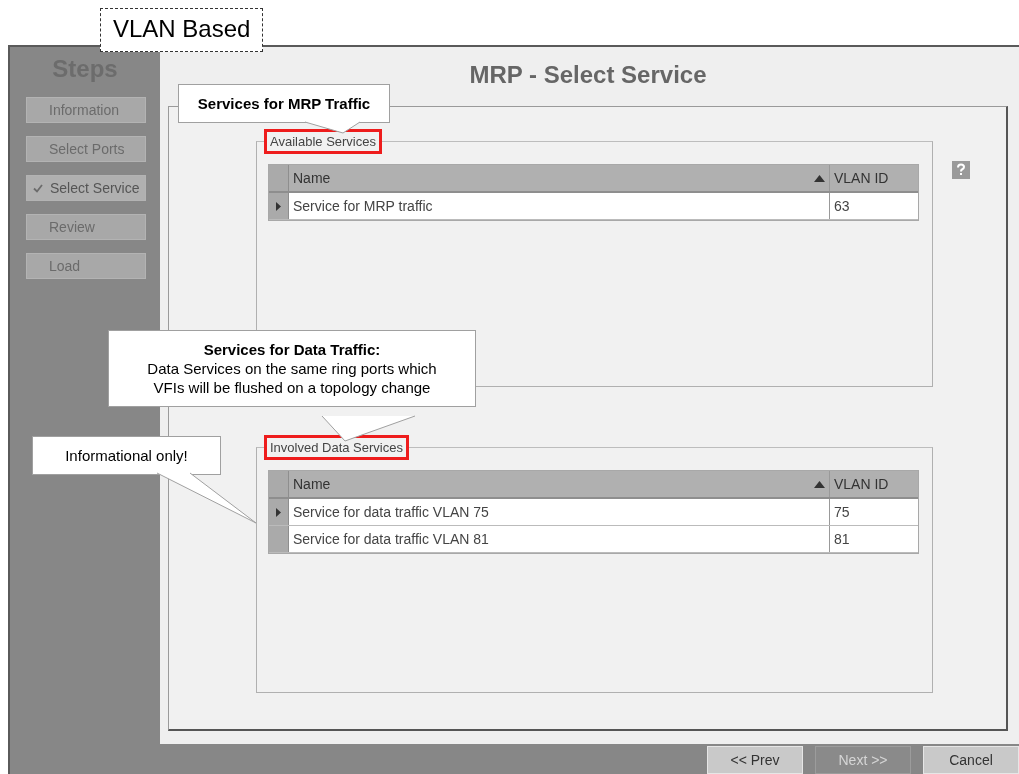 The image size is (1019, 774). What do you see at coordinates (363, 206) in the screenshot?
I see `table-cell-text: Service for MRP traffic` at bounding box center [363, 206].